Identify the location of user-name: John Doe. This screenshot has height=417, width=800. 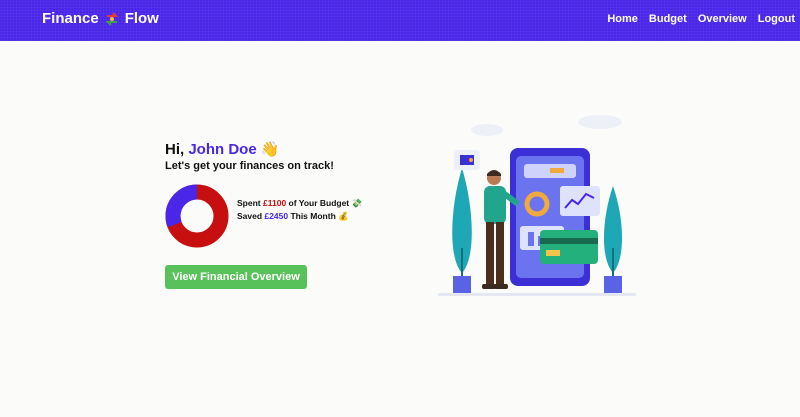
(222, 149).